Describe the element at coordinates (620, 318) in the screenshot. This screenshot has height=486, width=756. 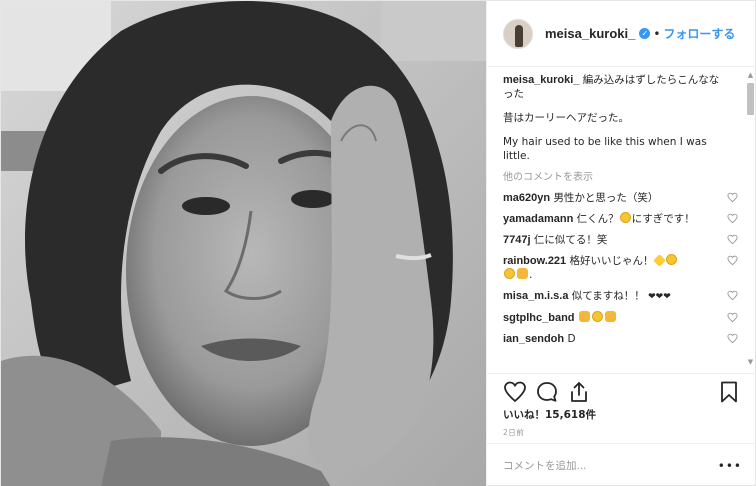
I see `comment-item: sgtplhc_band` at that location.